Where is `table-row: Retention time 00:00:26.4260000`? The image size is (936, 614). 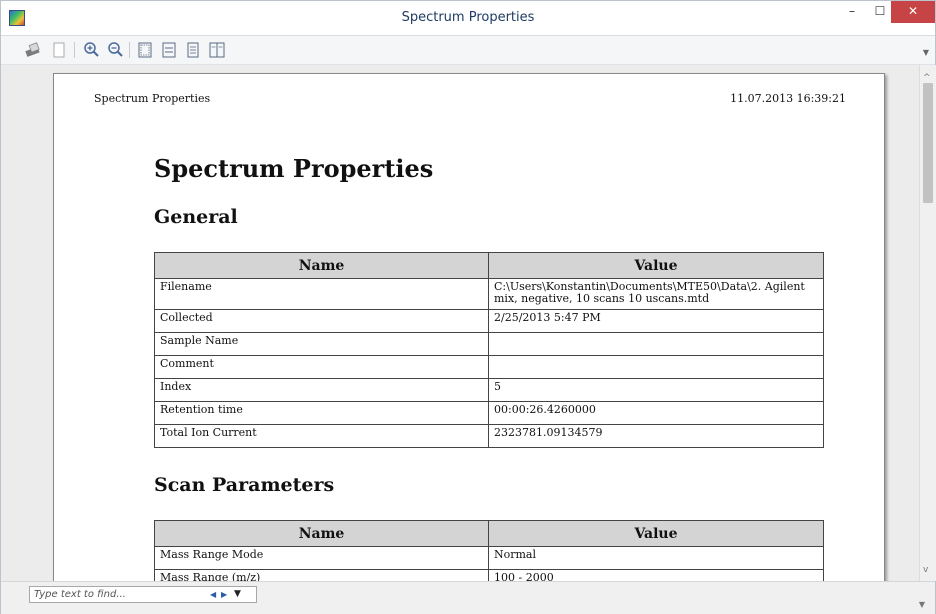
table-row: Retention time 00:00:26.4260000 is located at coordinates (489, 413).